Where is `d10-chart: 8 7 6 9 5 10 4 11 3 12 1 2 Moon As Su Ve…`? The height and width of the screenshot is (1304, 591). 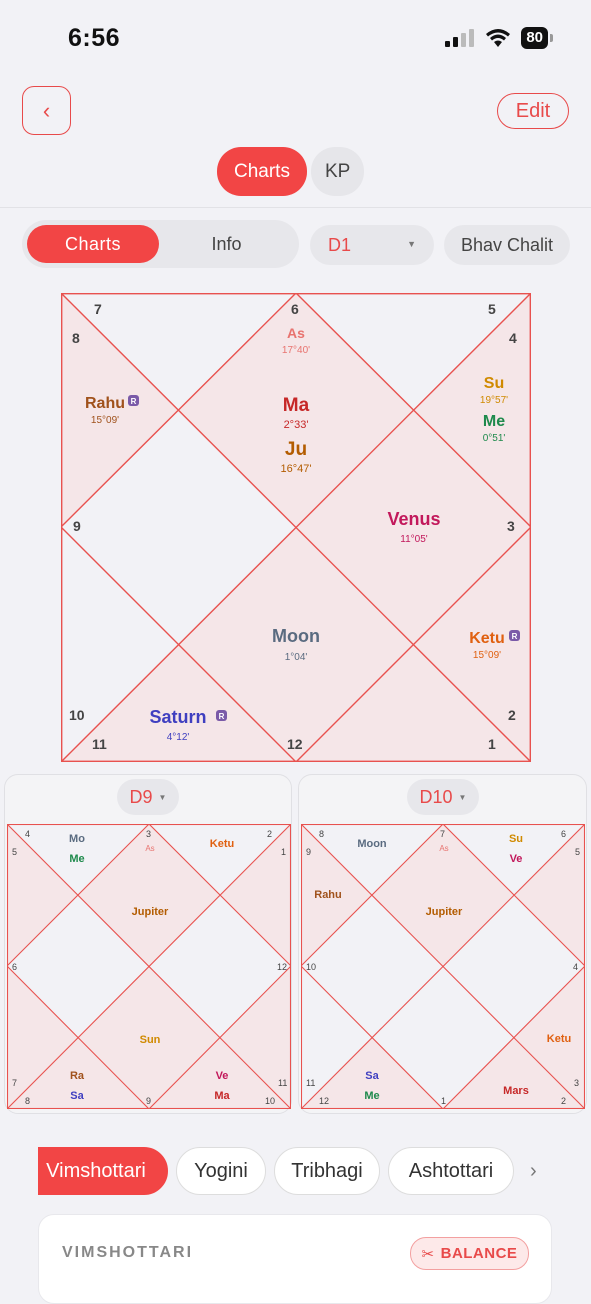
d10-chart: 8 7 6 9 5 10 4 11 3 12 1 2 Moon As Su Ve… is located at coordinates (443, 966).